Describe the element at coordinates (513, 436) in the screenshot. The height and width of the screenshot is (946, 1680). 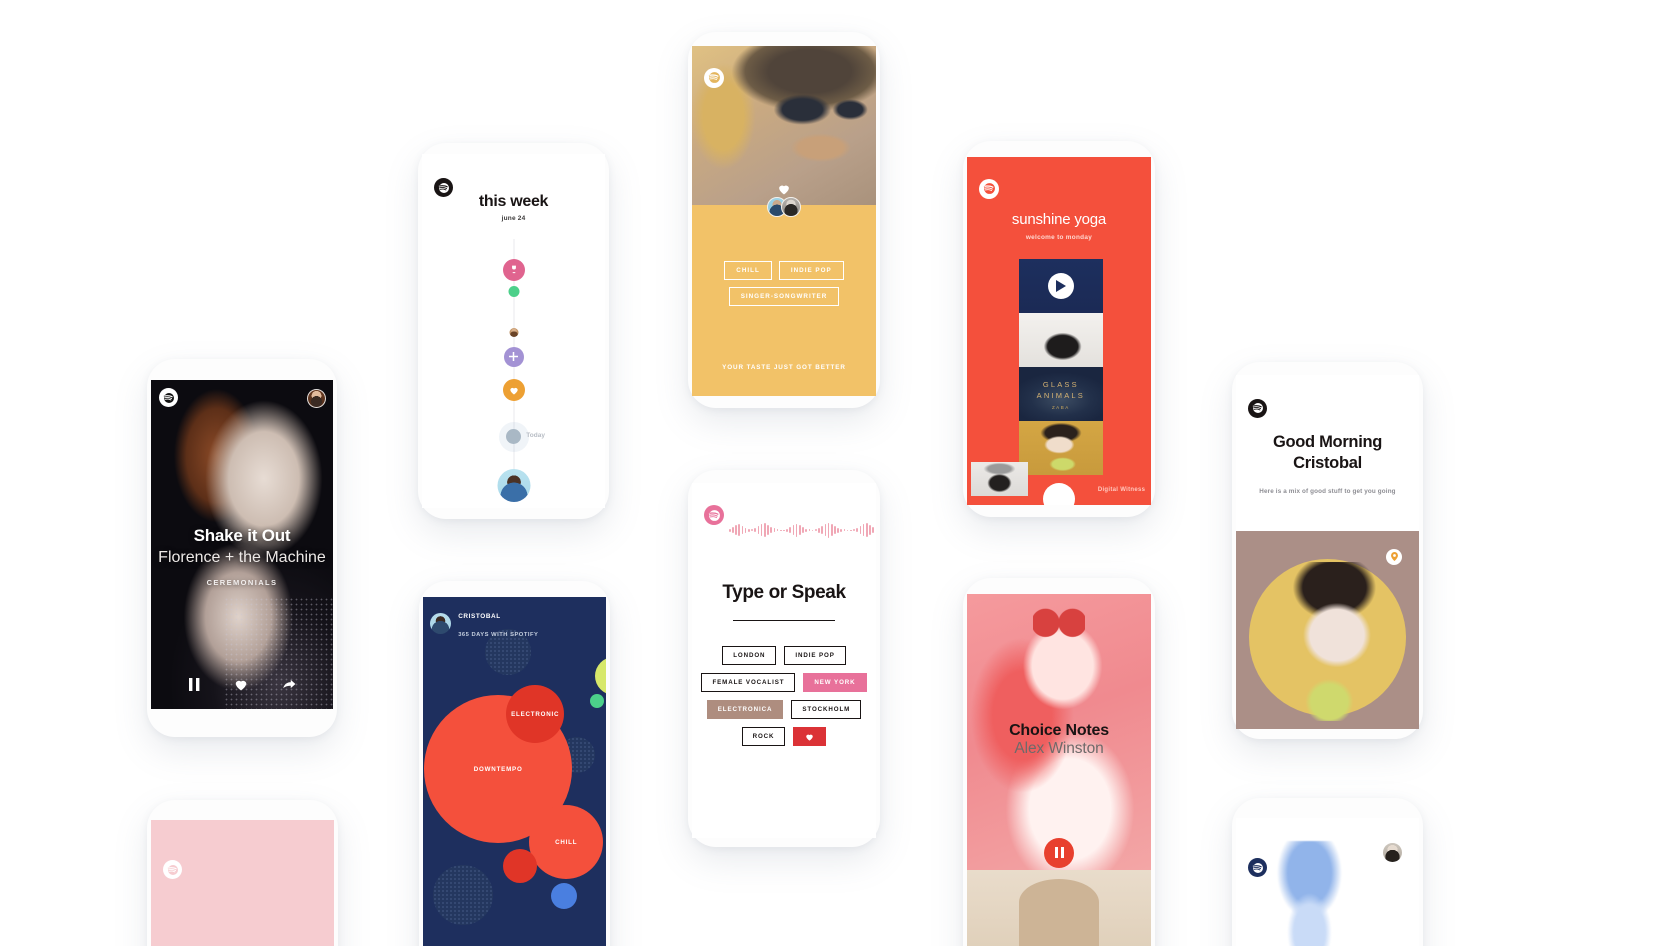
I see `timeline-node-today` at that location.